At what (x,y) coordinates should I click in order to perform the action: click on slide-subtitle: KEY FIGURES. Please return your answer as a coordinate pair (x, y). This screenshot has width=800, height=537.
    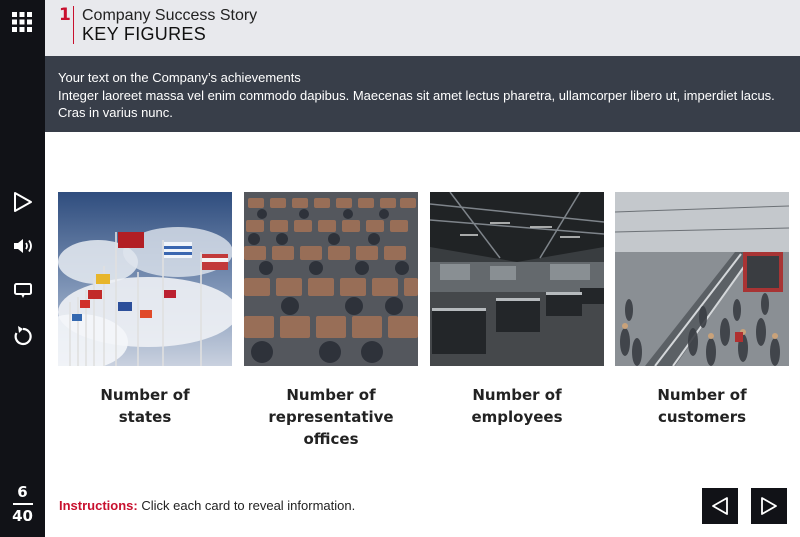
    Looking at the image, I should click on (144, 34).